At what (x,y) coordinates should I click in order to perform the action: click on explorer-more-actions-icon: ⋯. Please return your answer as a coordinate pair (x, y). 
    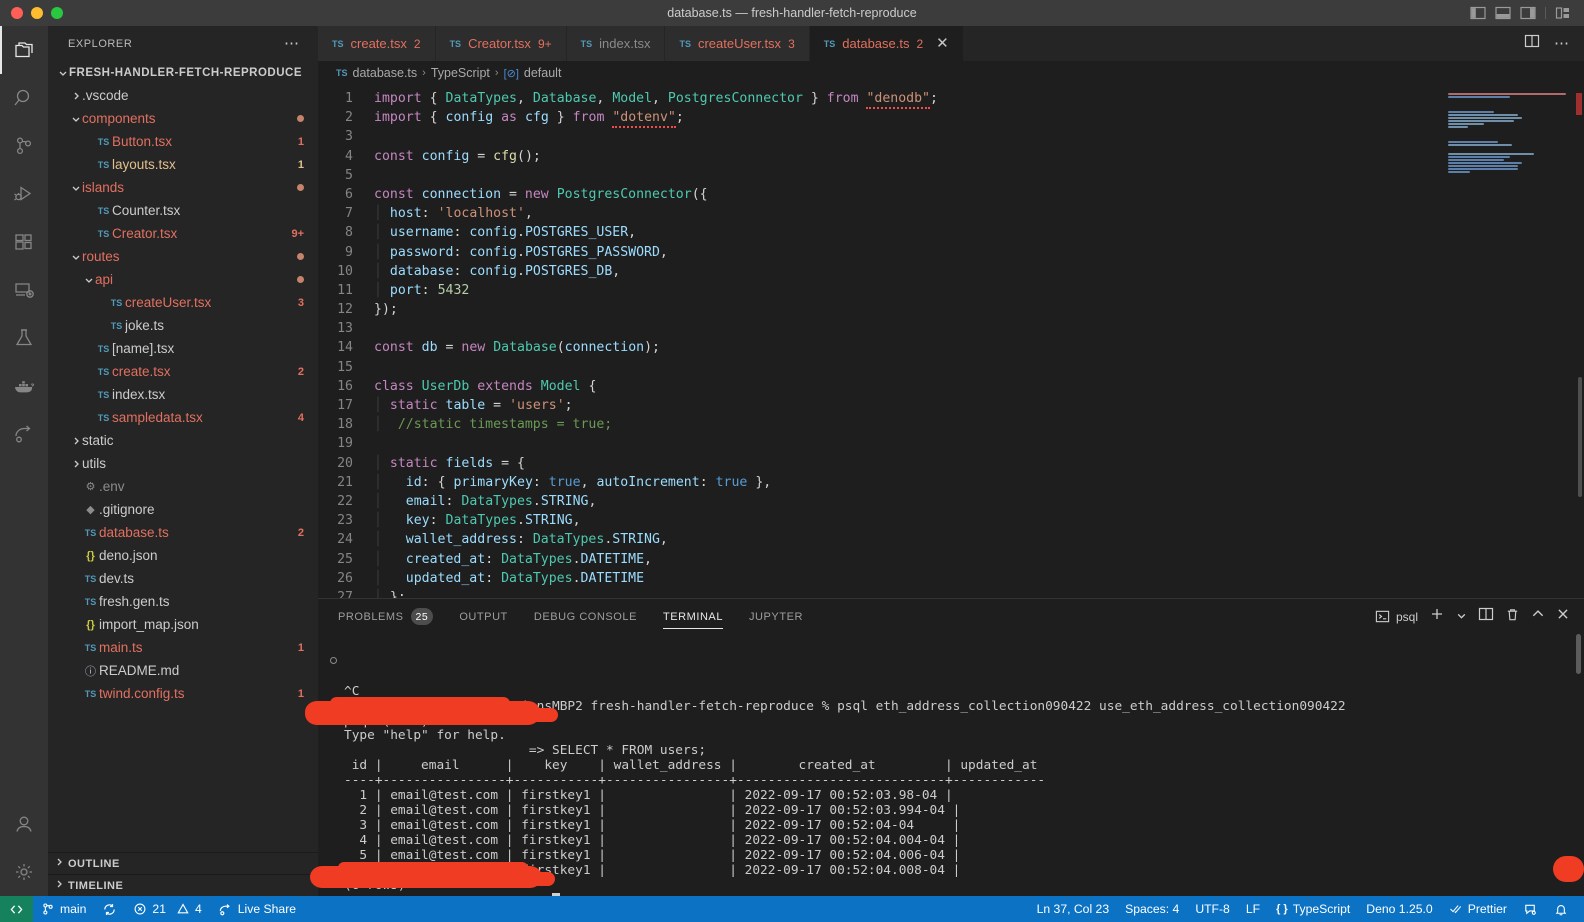
    Looking at the image, I should click on (292, 43).